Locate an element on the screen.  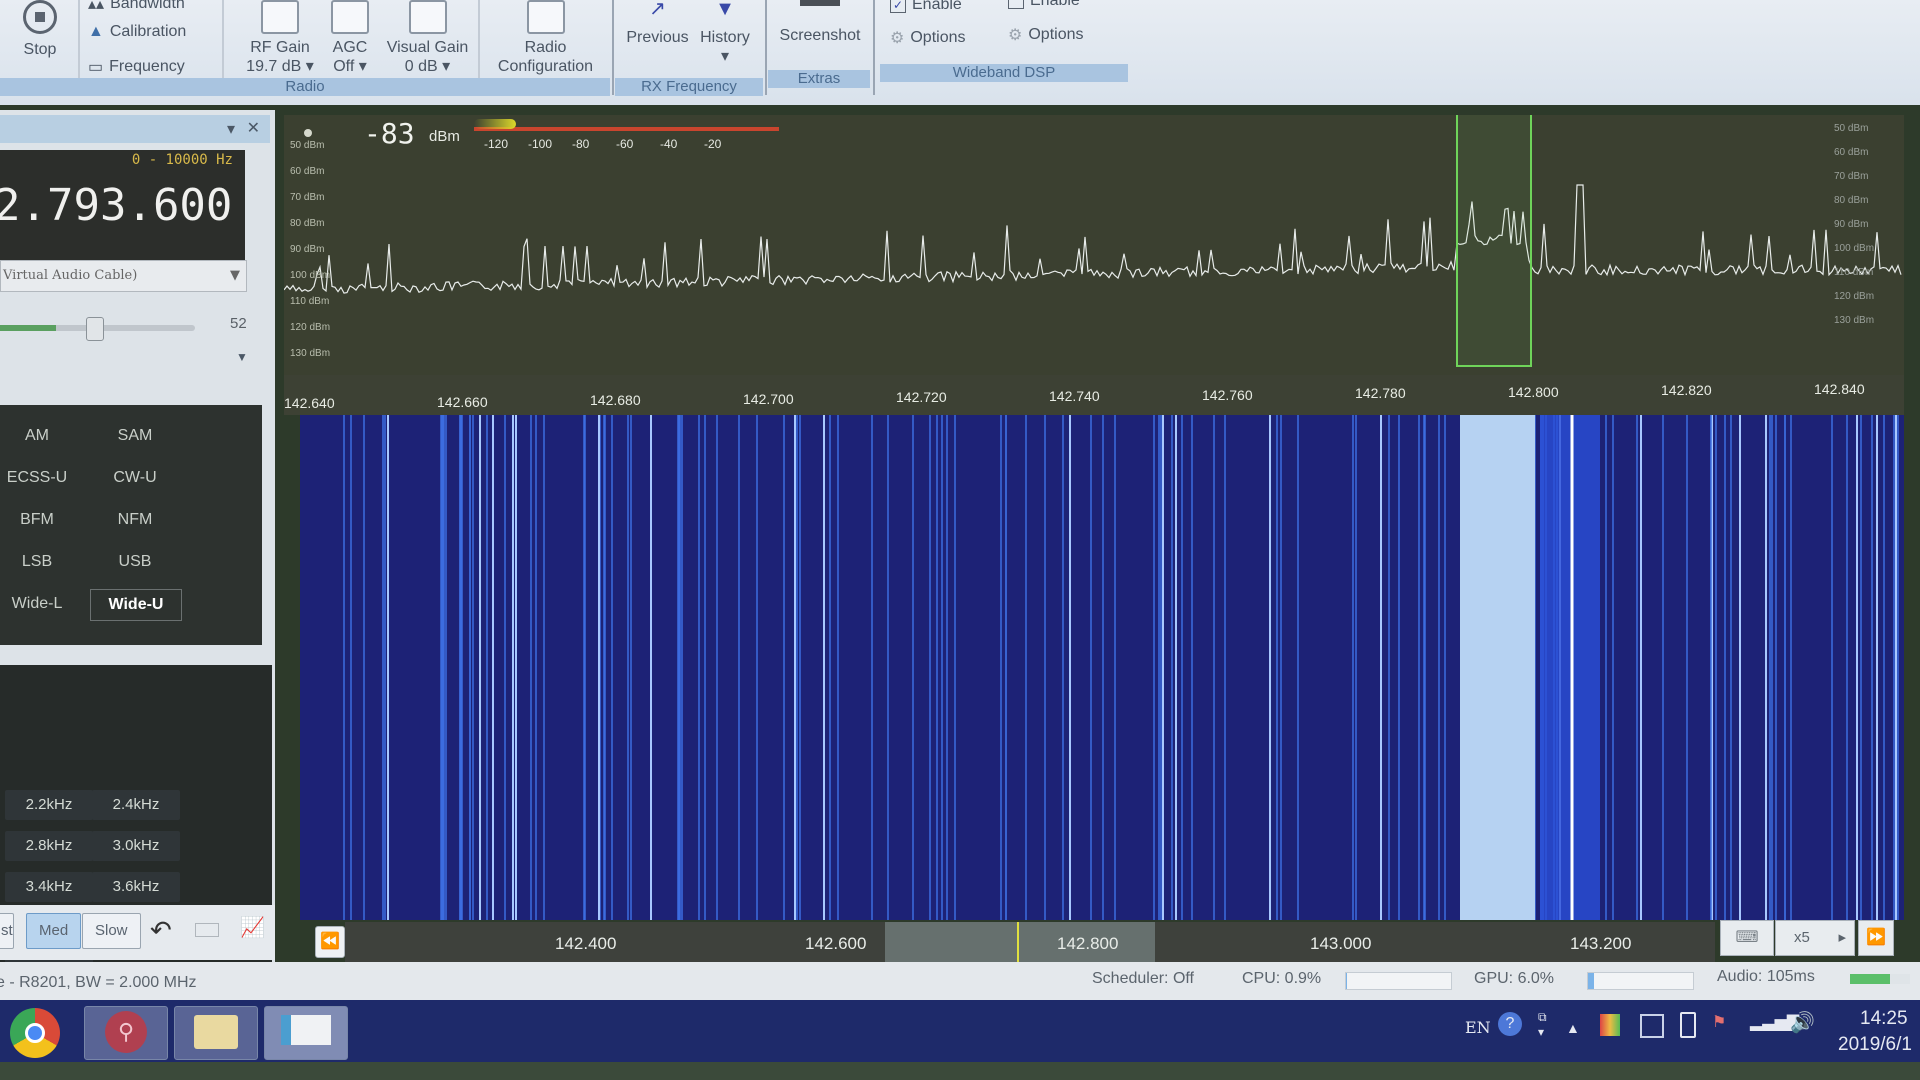
battery-icon is located at coordinates (1688, 1025).